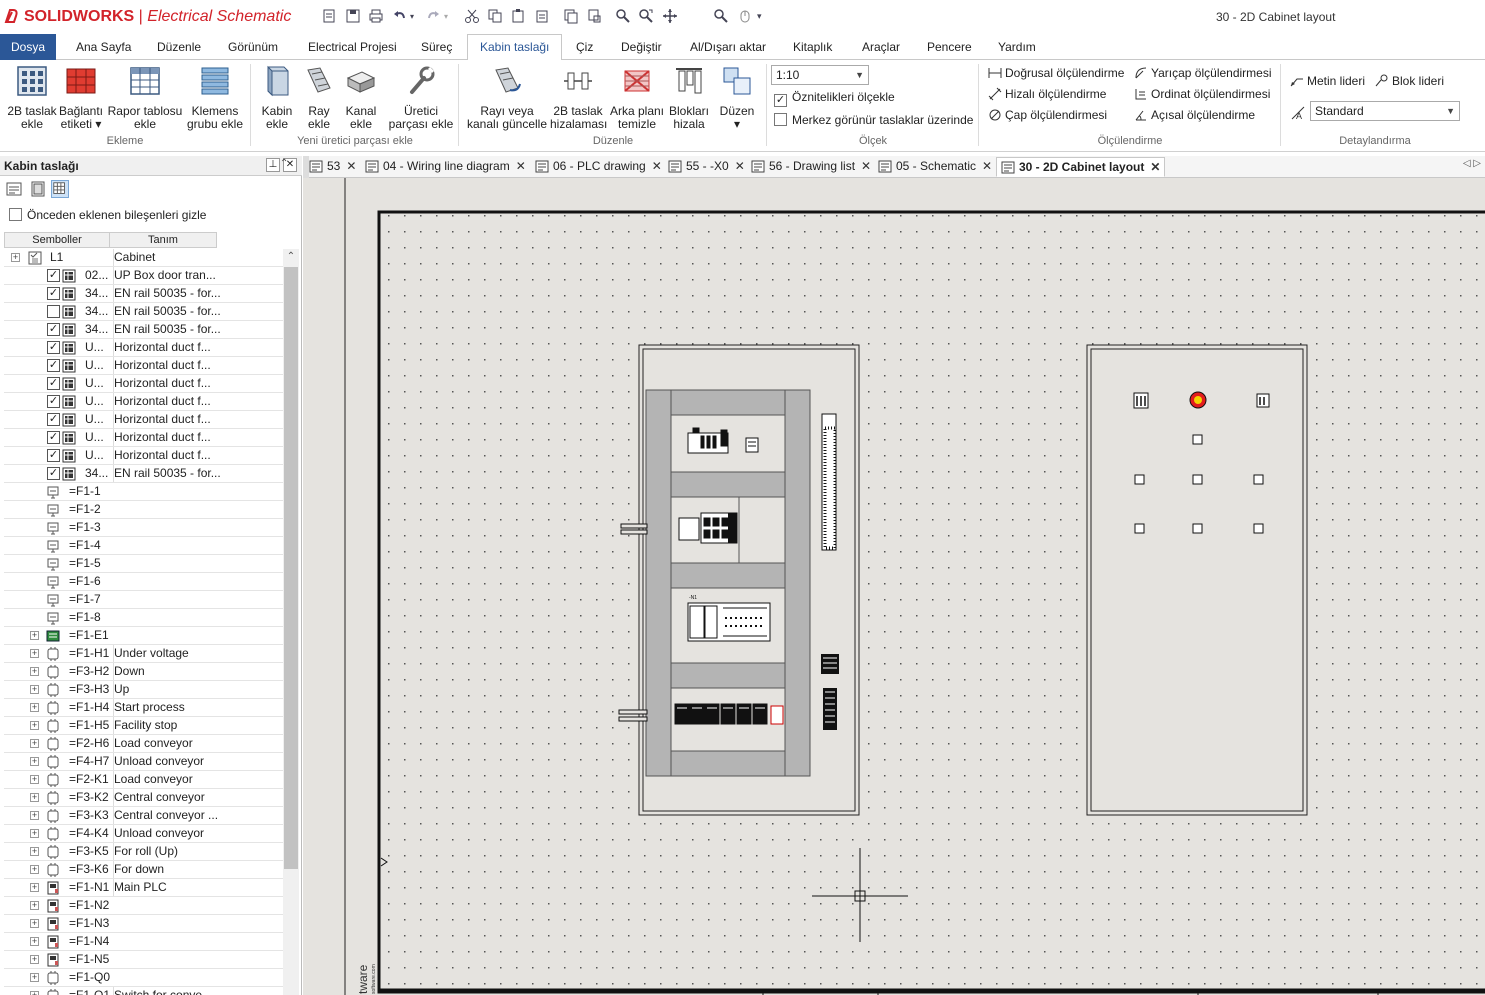 The image size is (1485, 995). I want to click on cut-icon, so click(472, 16).